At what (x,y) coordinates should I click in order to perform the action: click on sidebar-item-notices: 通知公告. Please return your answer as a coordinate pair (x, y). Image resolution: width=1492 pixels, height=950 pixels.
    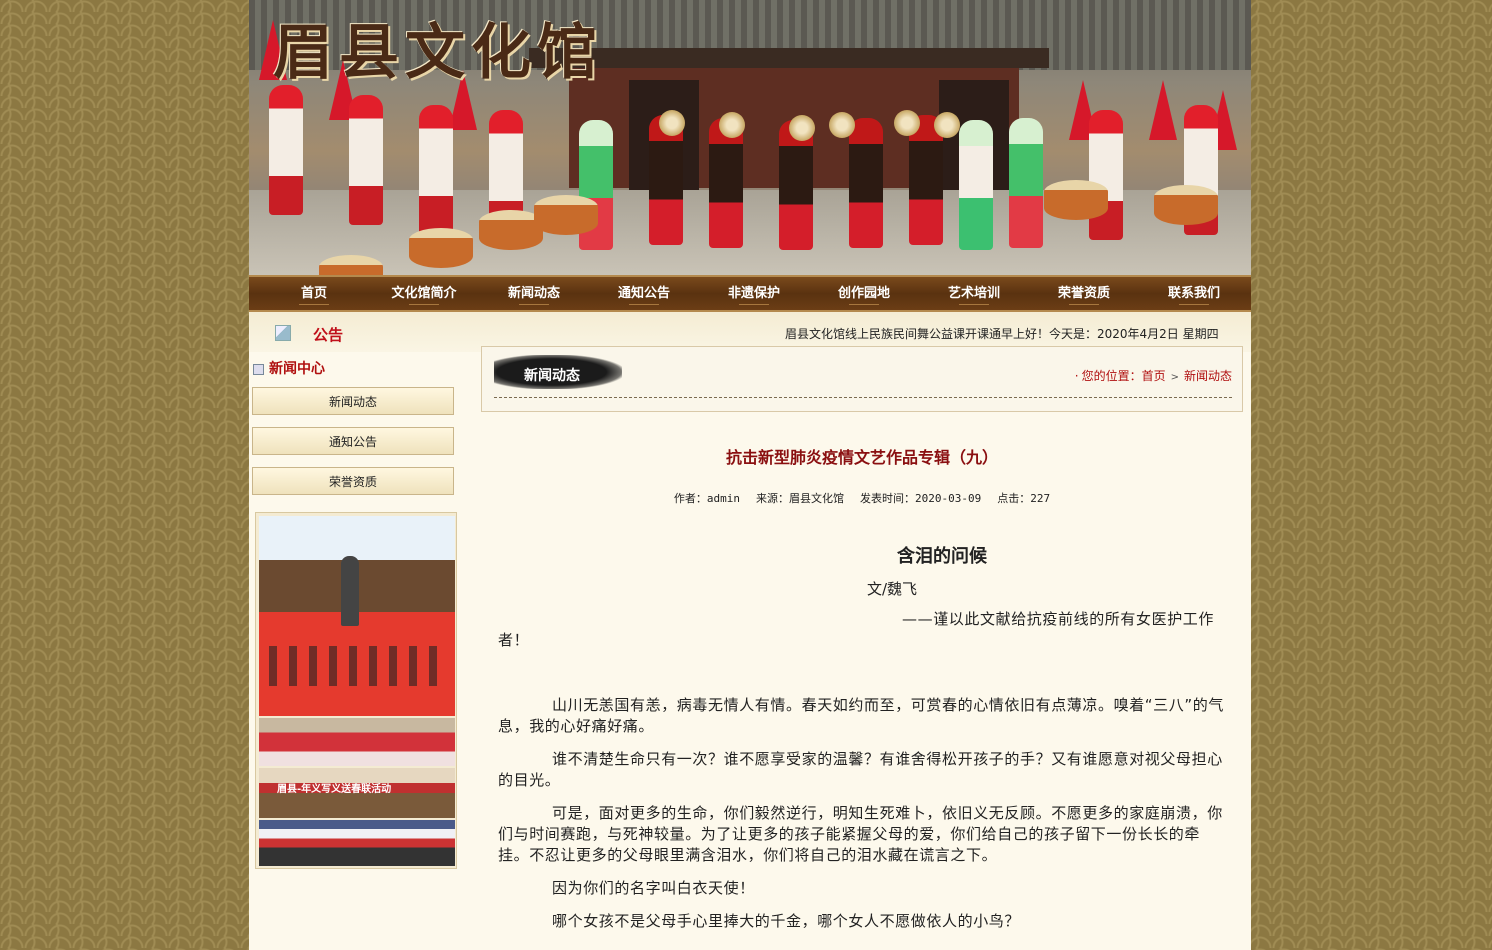
    Looking at the image, I should click on (353, 441).